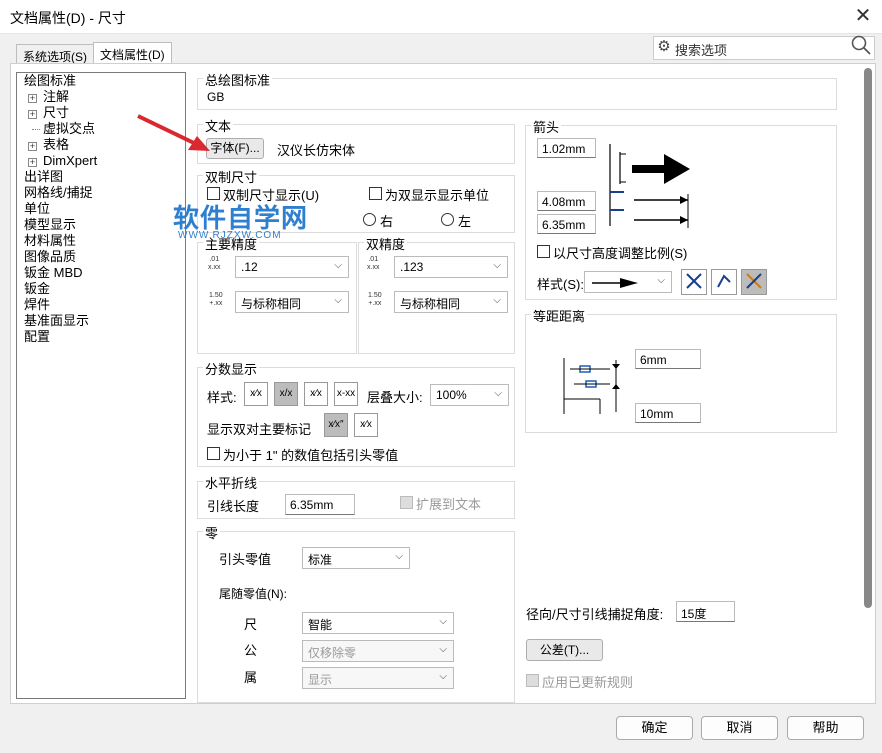 The image size is (882, 753). I want to click on apply-updated-rules-label: 应用已更新规则, so click(588, 682).